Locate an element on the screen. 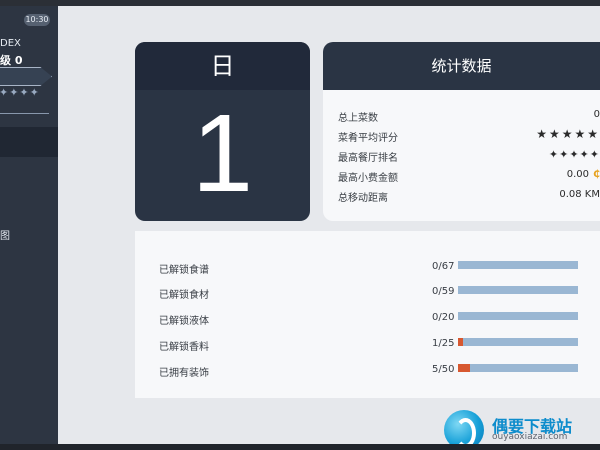  stat-row-total-served: 总上菜数 0 is located at coordinates (469, 117).